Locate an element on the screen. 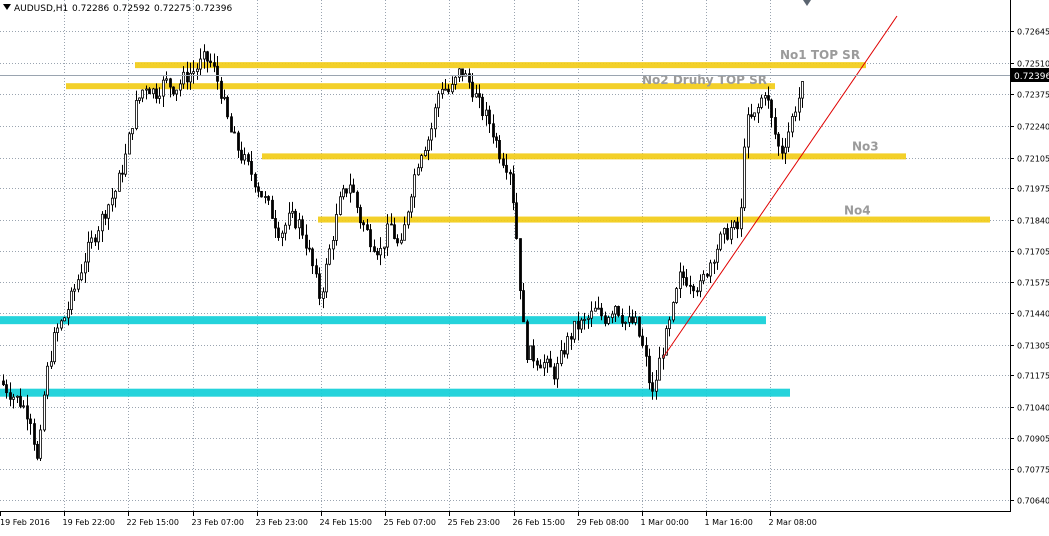  time-tick-label: 24 Feb 15:00 is located at coordinates (346, 522).